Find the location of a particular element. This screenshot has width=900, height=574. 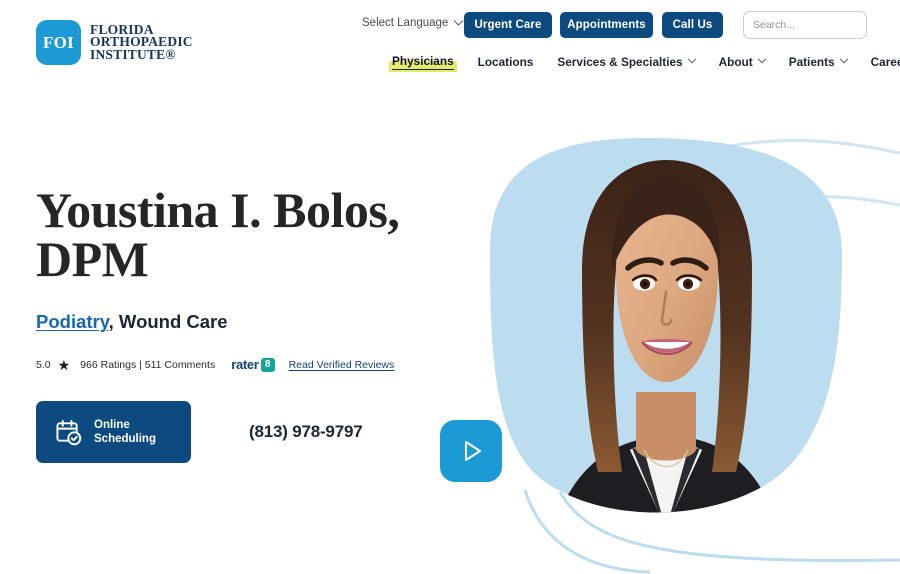

star-icon: ★ is located at coordinates (64, 364).